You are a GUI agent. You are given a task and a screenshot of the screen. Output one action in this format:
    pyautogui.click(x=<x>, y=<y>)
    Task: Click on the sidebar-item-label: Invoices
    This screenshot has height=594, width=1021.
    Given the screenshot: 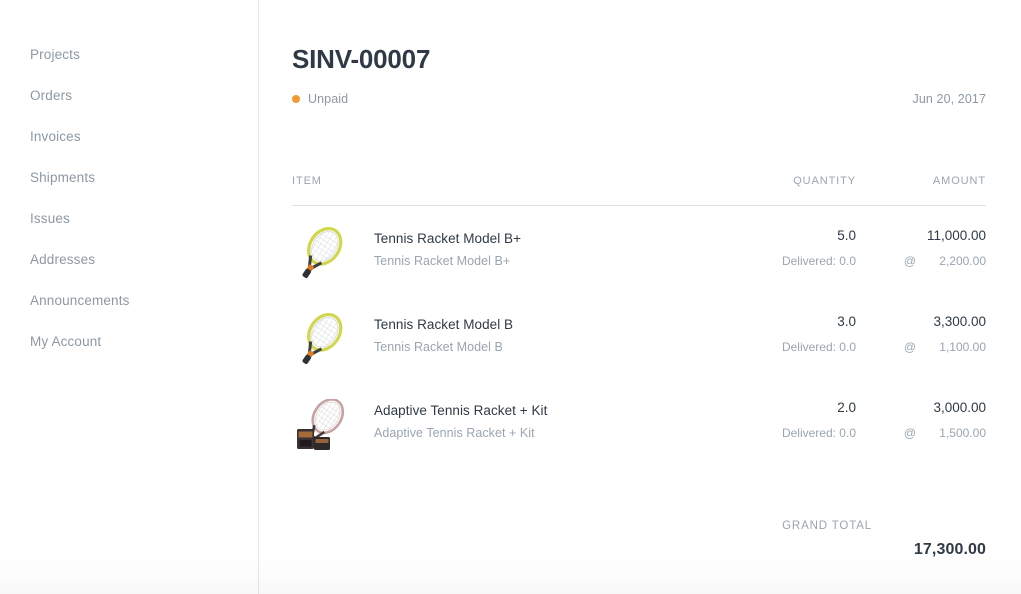 What is the action you would take?
    pyautogui.click(x=55, y=136)
    